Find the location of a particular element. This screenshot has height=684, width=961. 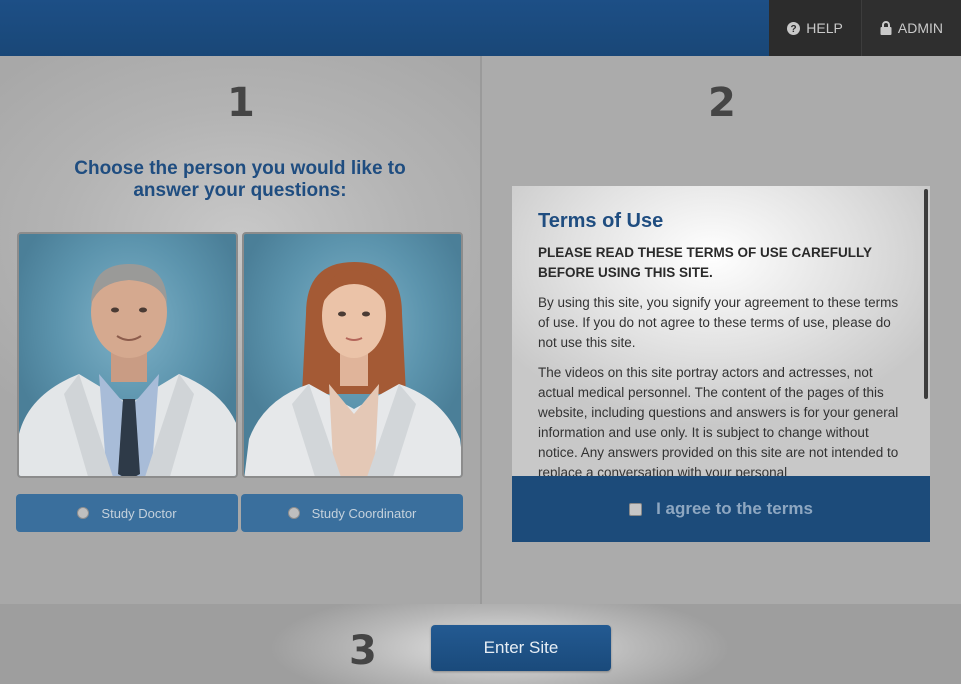

admin-button: ADMIN is located at coordinates (911, 28).